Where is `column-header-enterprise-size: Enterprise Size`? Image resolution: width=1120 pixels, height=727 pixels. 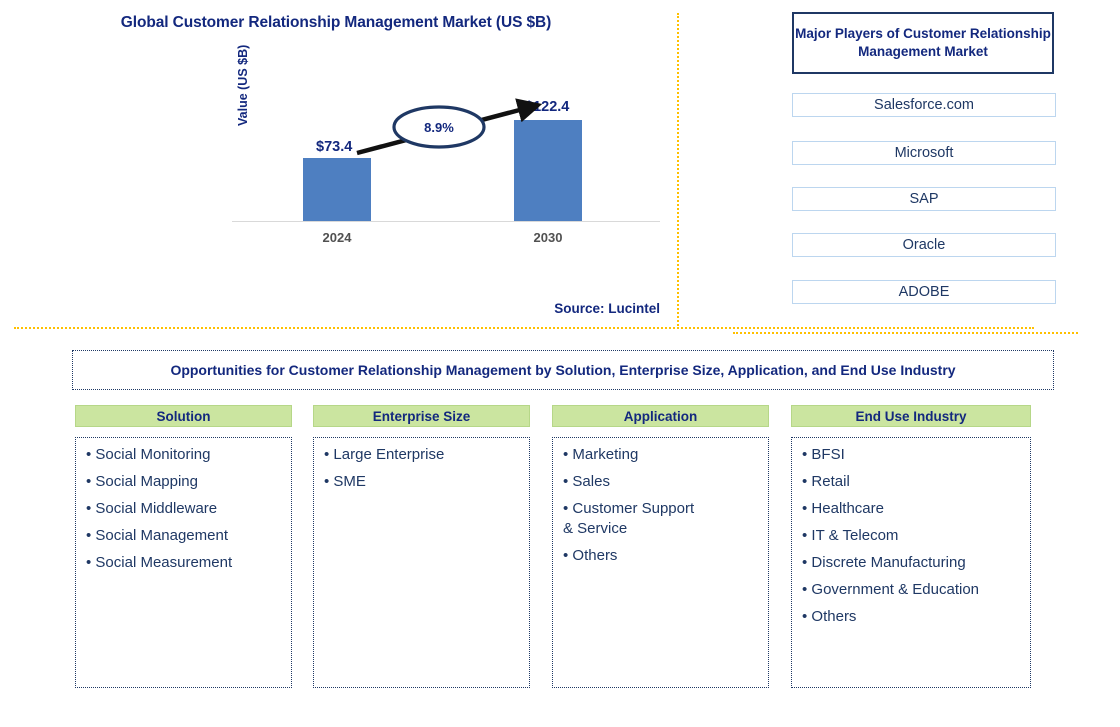 column-header-enterprise-size: Enterprise Size is located at coordinates (421, 416).